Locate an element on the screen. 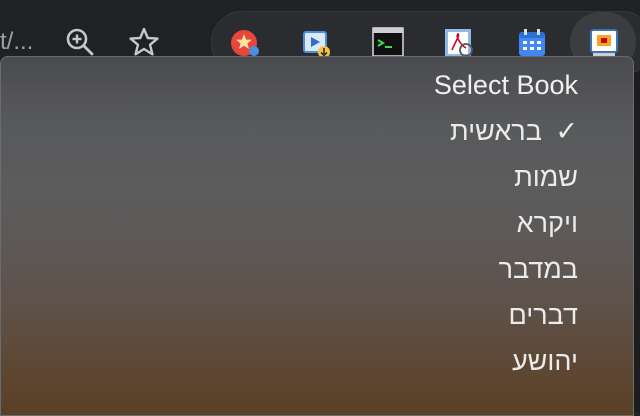 This screenshot has height=416, width=640. extension-red-star-icon is located at coordinates (245, 43).